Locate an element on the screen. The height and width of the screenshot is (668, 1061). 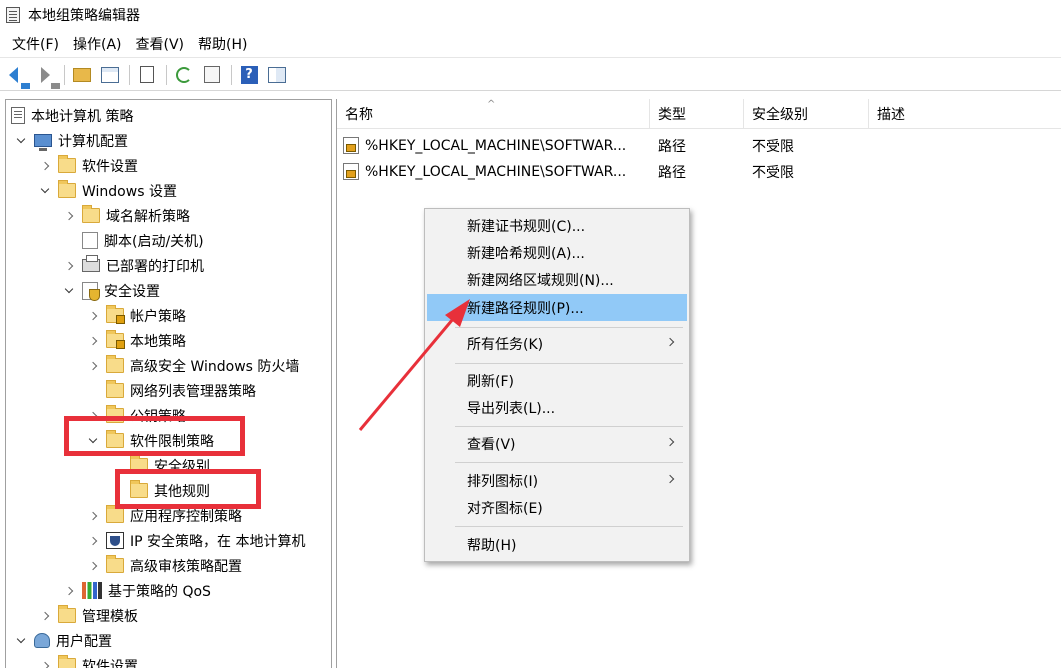
export-list-button is located at coordinates (212, 75).